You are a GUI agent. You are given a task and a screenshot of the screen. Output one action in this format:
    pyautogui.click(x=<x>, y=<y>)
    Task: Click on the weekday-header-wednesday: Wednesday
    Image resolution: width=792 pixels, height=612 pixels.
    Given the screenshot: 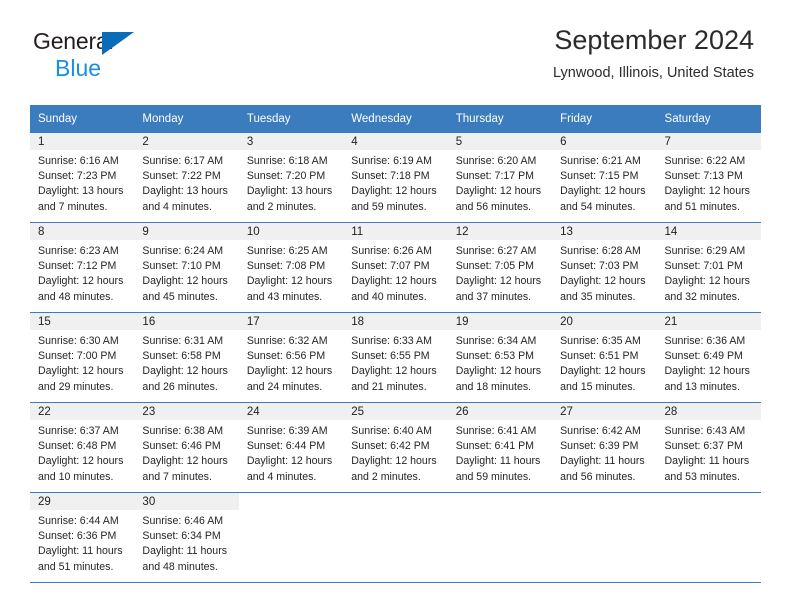 What is the action you would take?
    pyautogui.click(x=395, y=119)
    